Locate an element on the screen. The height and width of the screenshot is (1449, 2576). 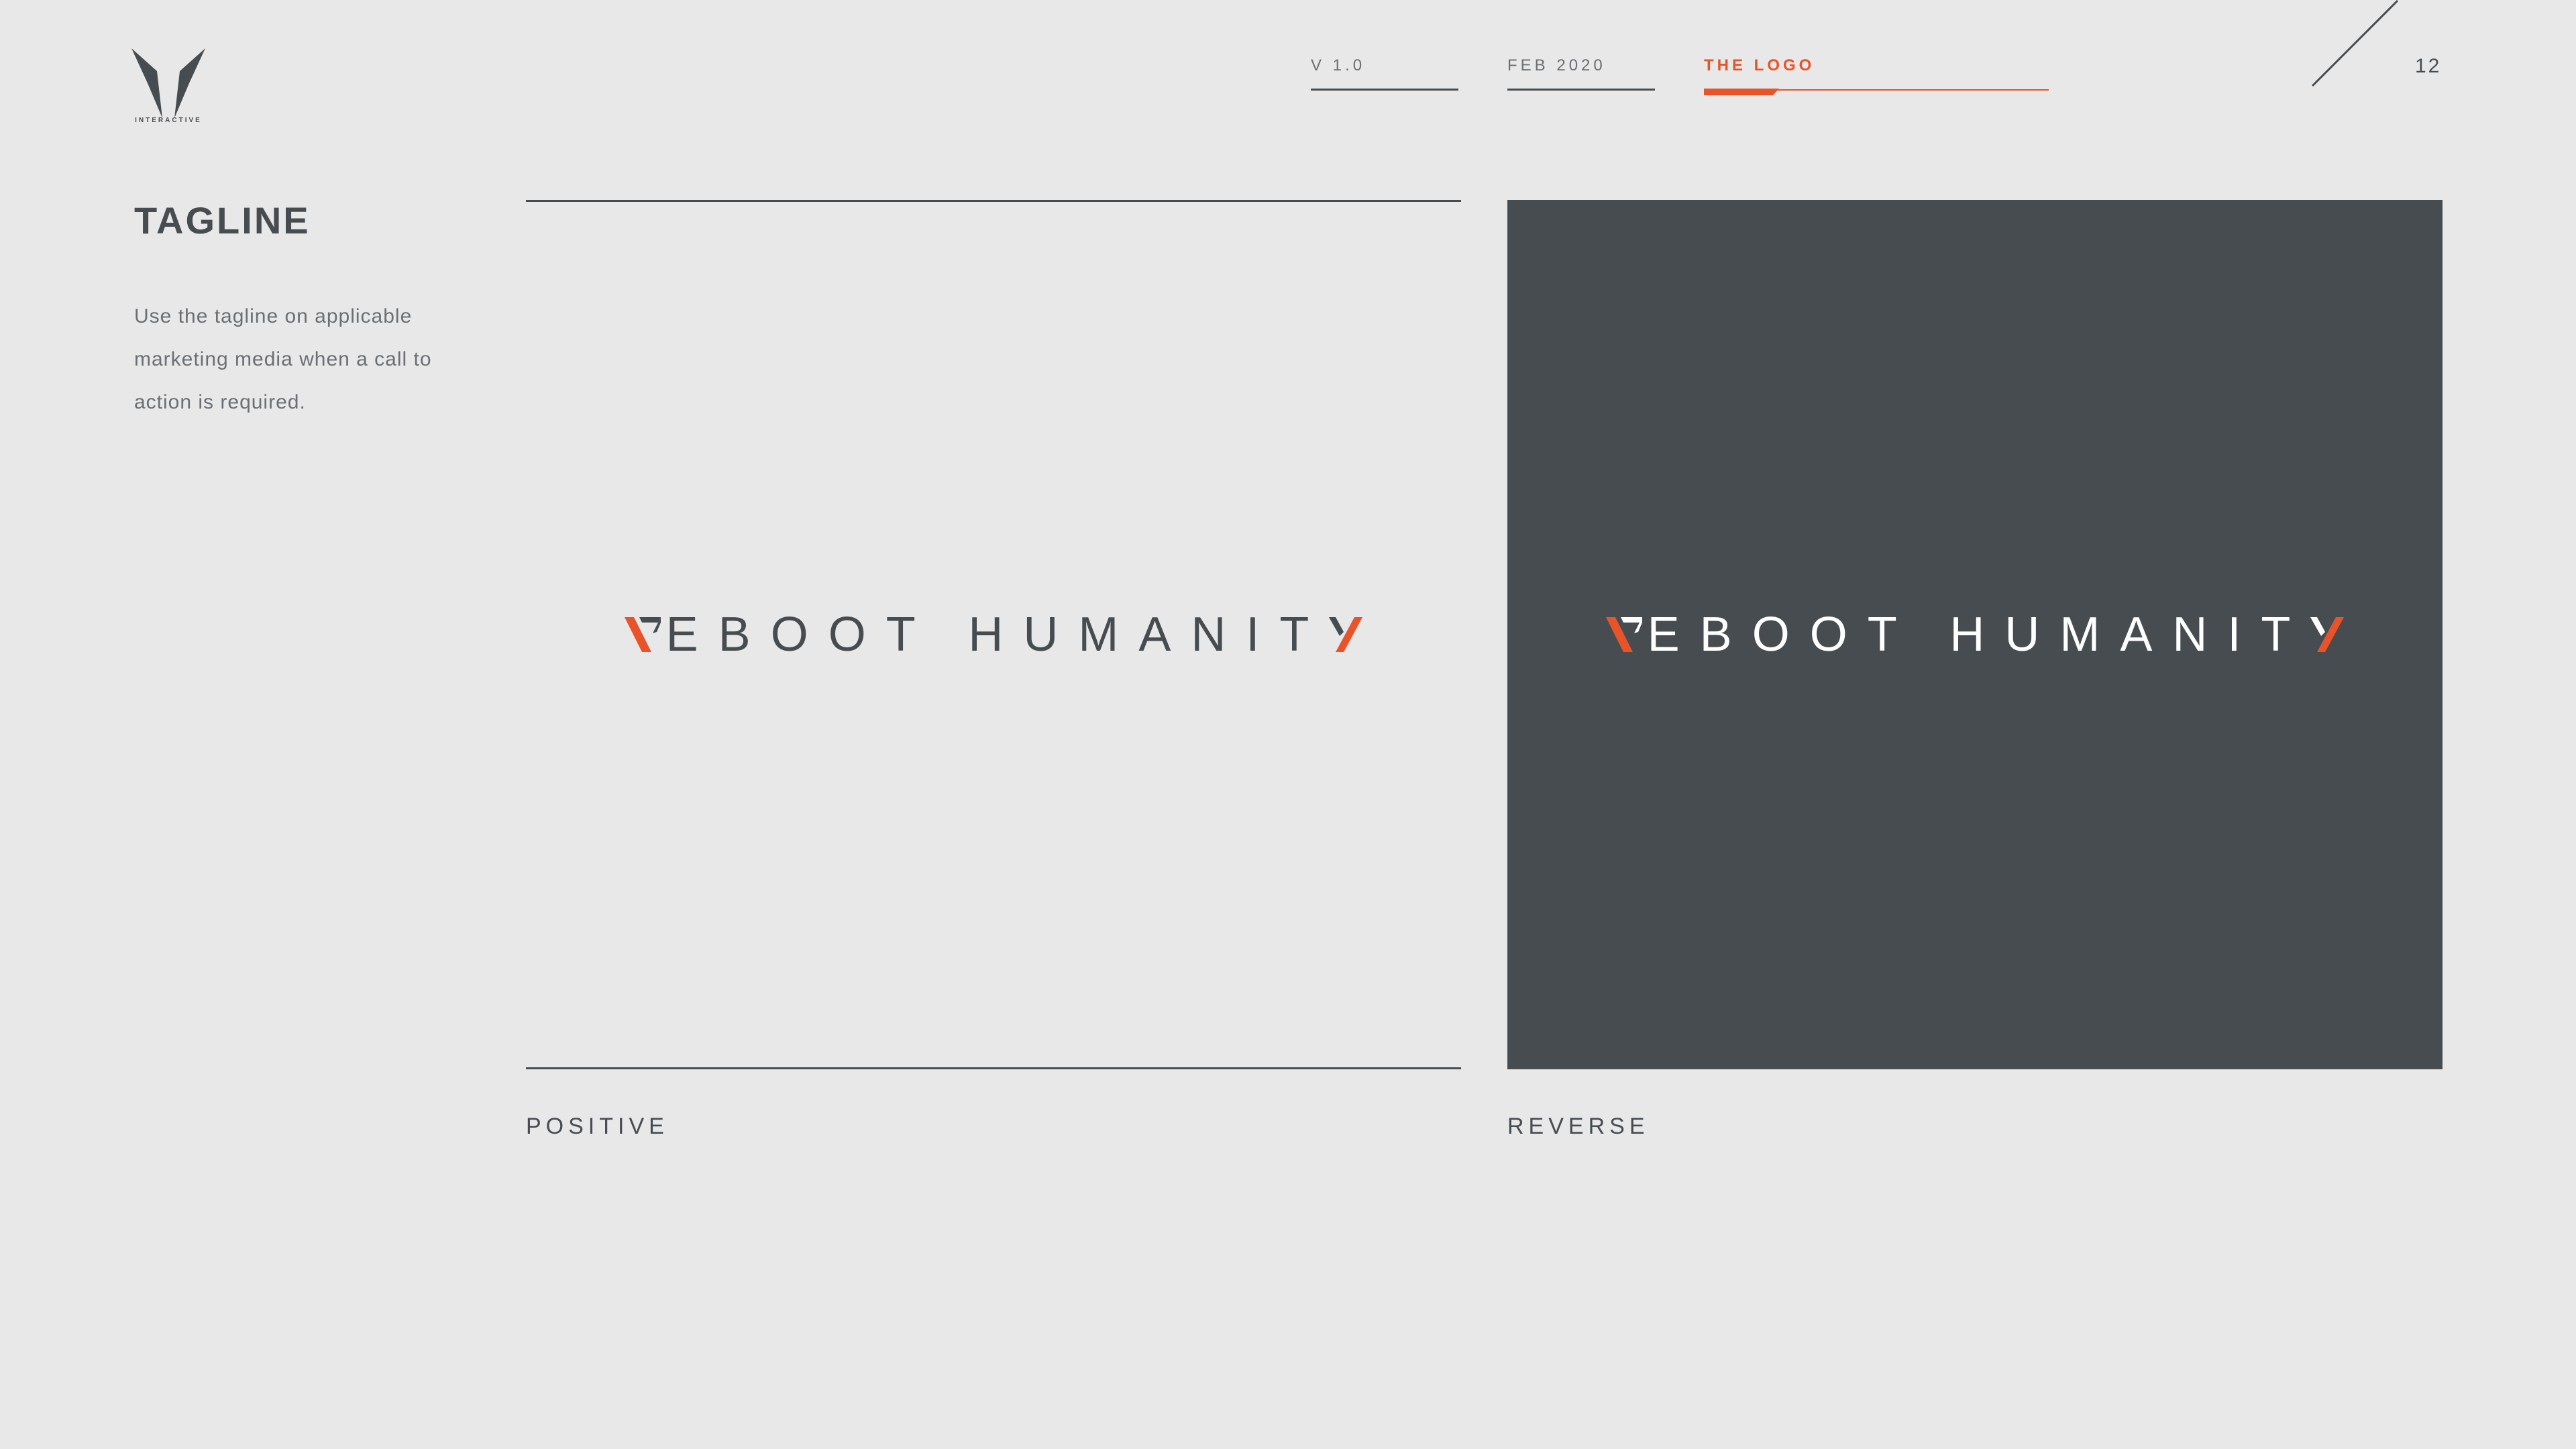
nav-item-date: FEB 2020 is located at coordinates (1581, 75).